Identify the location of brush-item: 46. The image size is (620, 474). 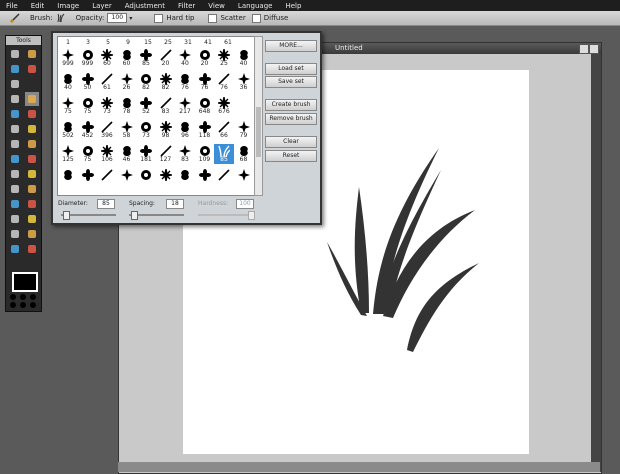
(127, 154).